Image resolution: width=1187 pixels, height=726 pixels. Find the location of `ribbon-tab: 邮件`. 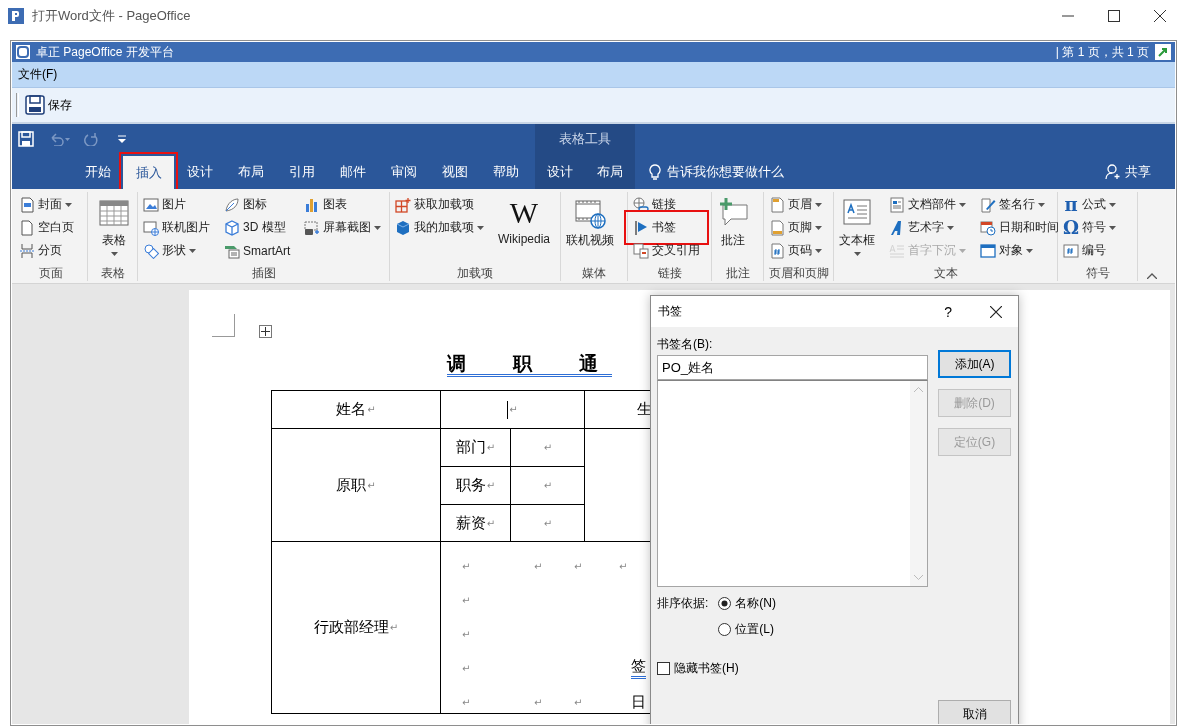

ribbon-tab: 邮件 is located at coordinates (352, 171).